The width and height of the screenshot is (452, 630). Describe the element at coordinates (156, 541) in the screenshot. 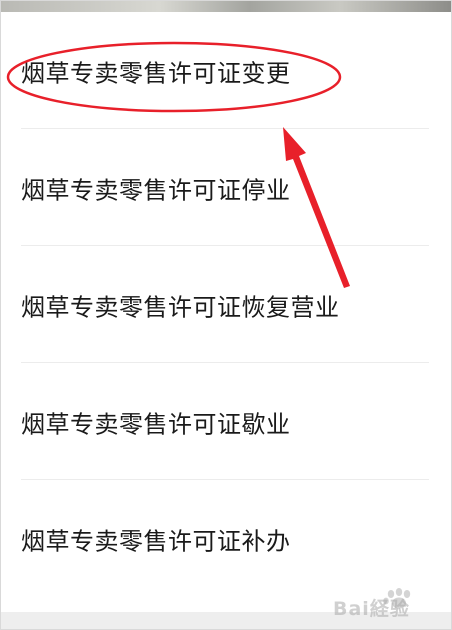

I see `list-item-label: 烟草专卖零售许可证补办` at that location.